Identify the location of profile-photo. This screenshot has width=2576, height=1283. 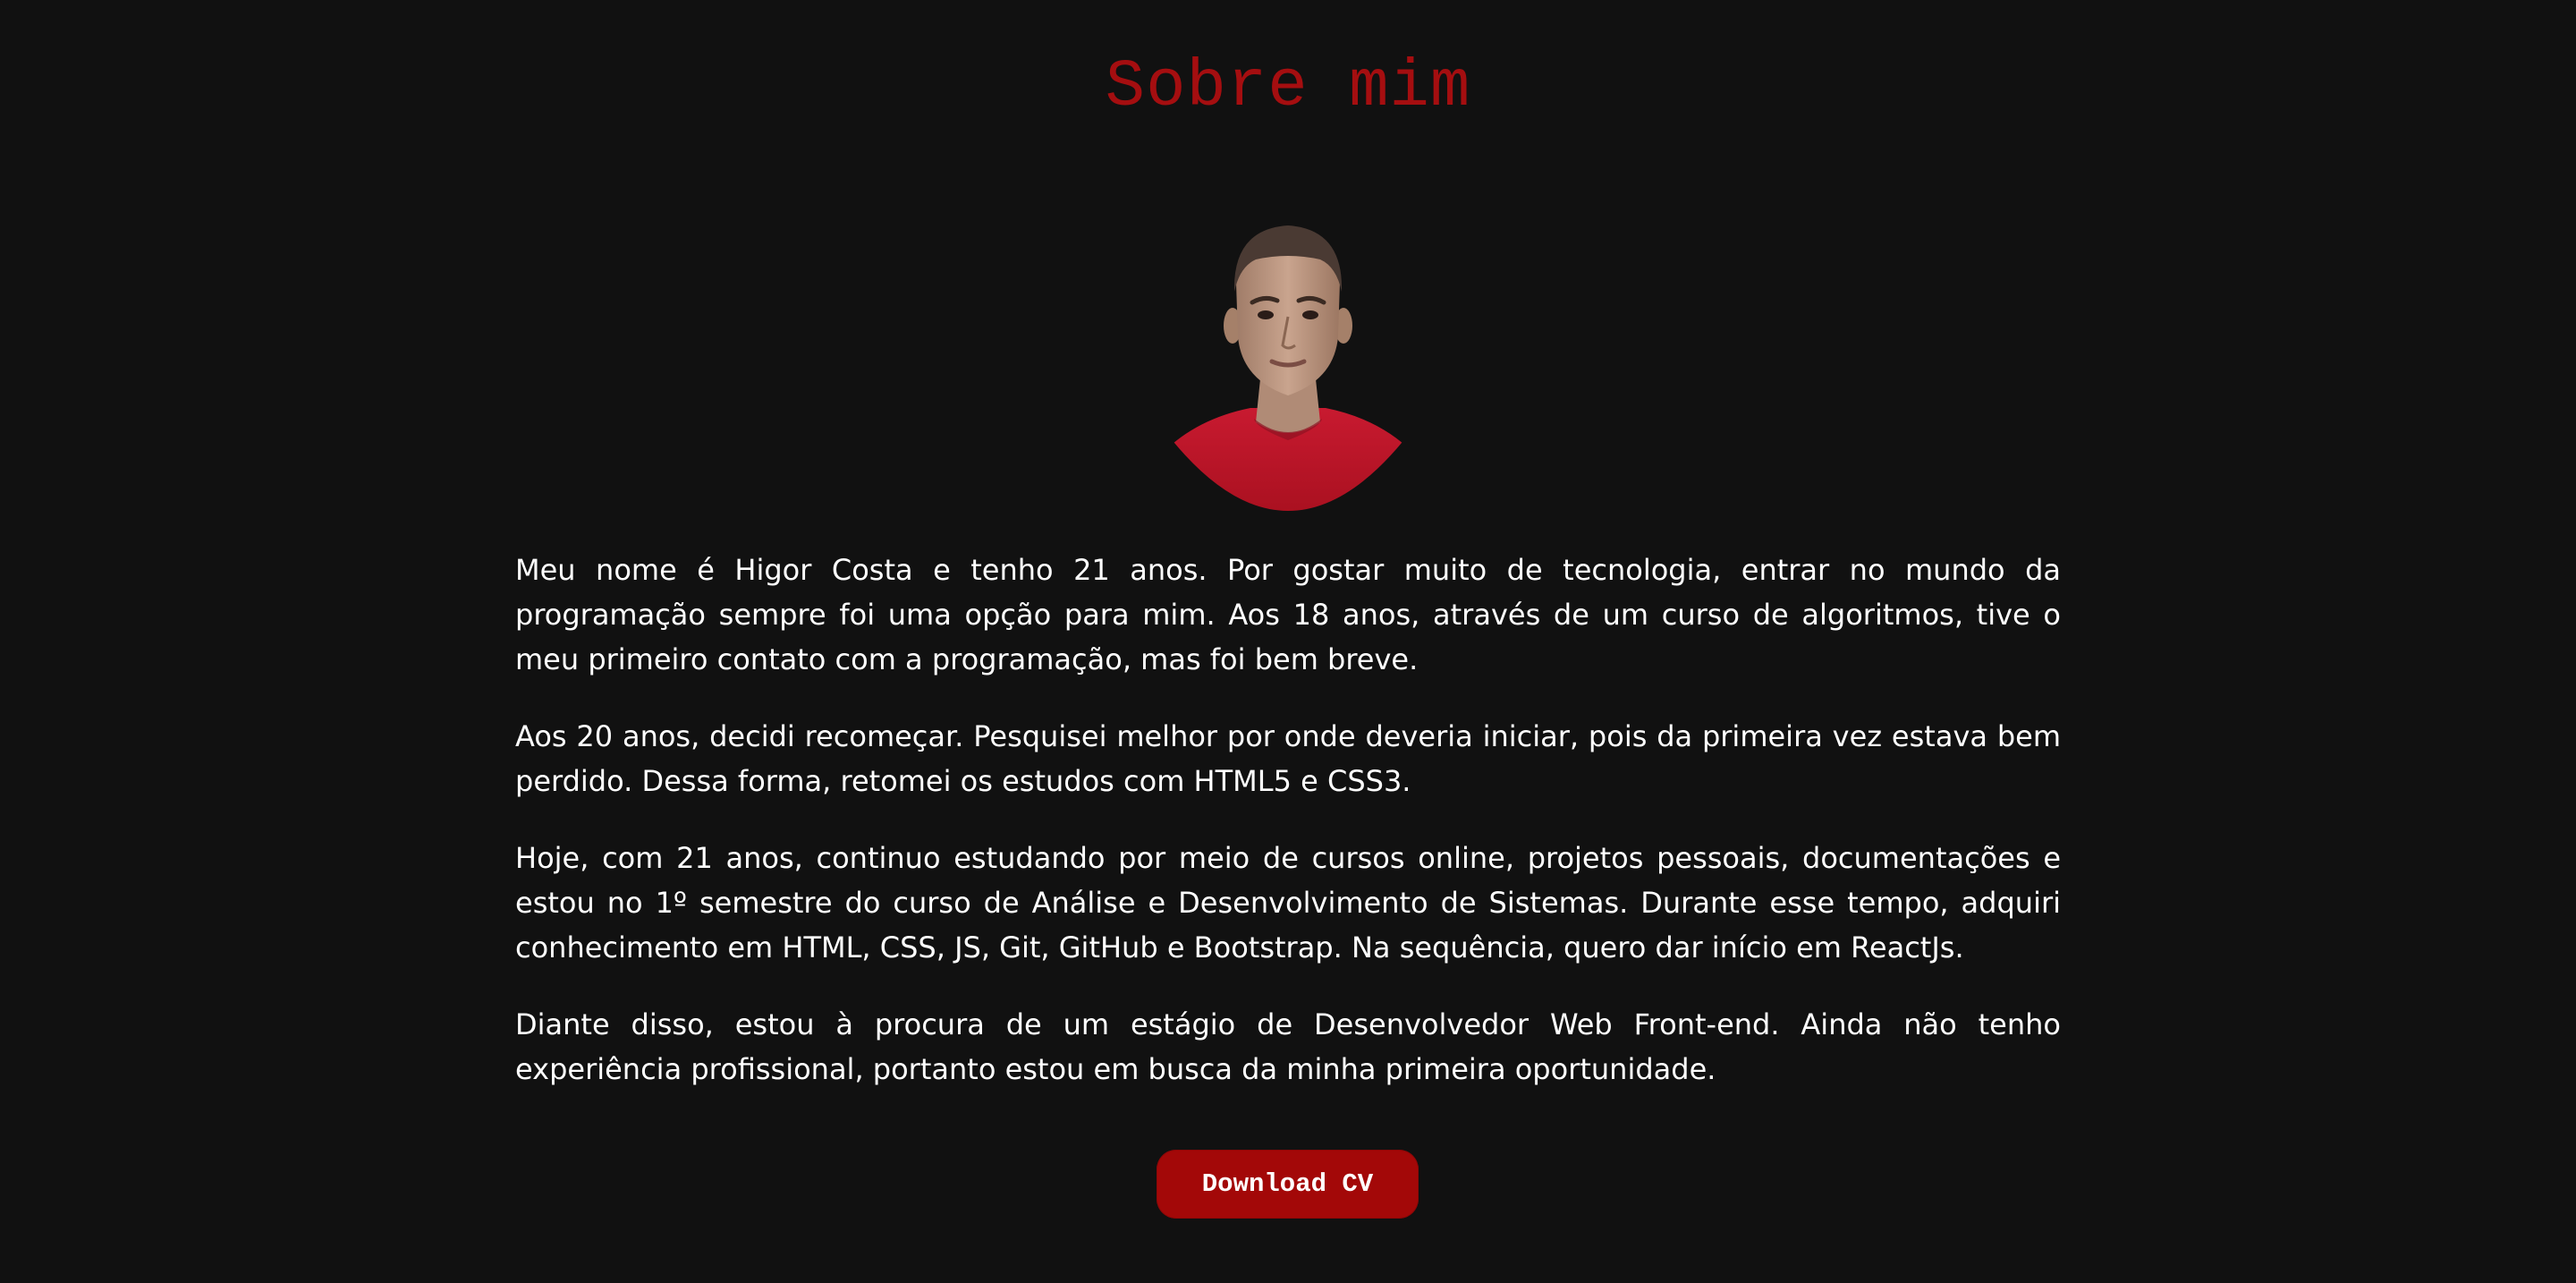
(1288, 369).